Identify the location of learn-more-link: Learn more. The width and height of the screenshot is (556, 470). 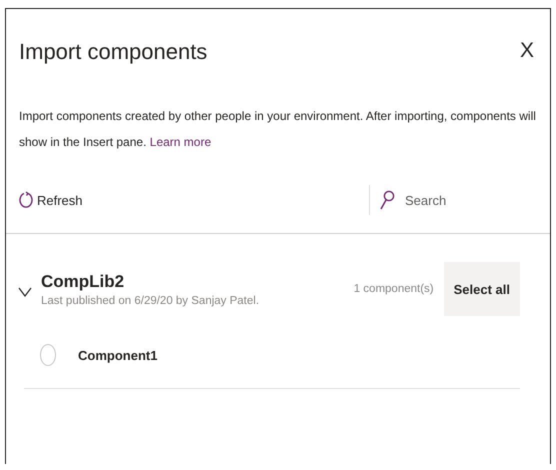
(181, 142).